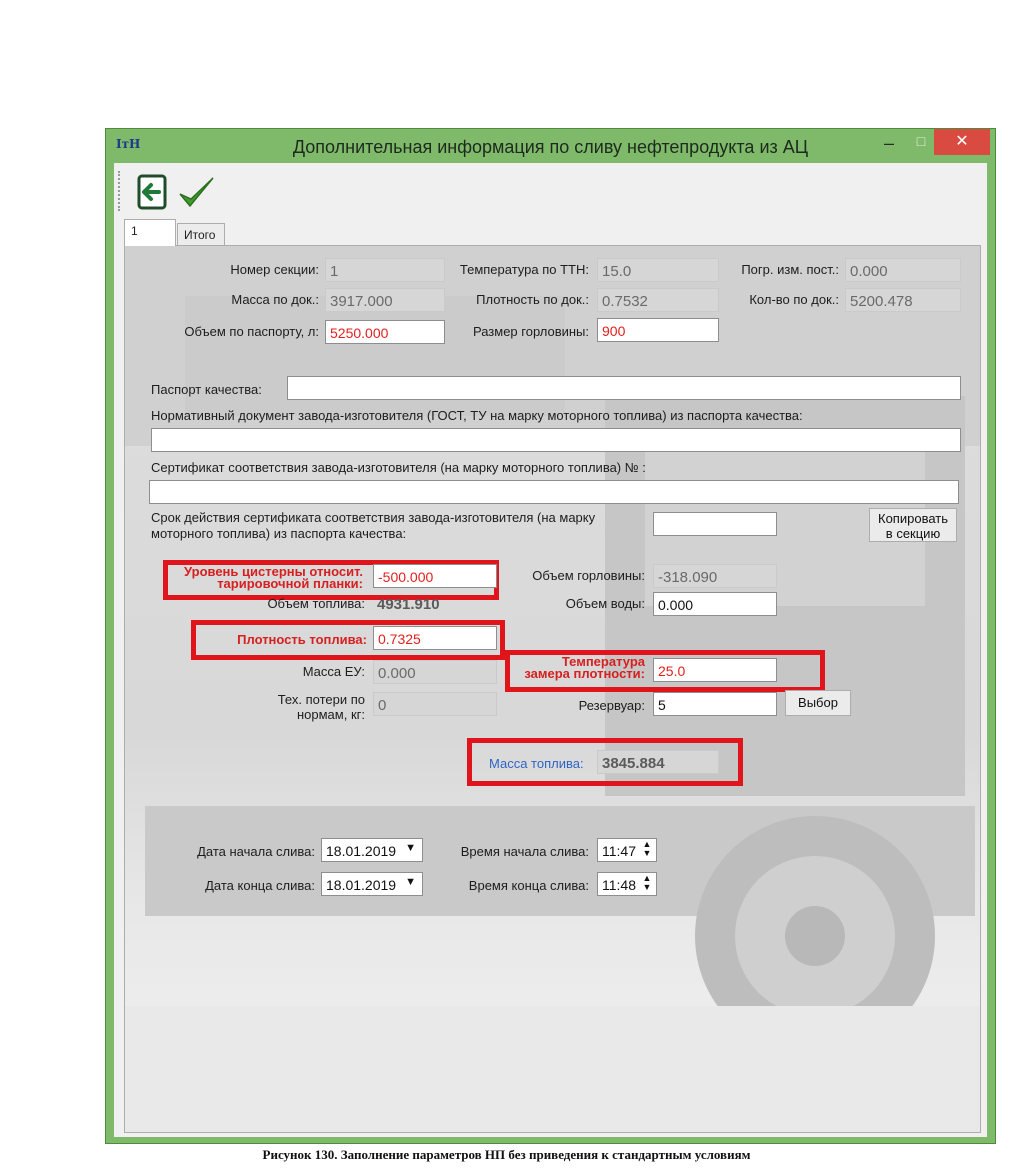 The height and width of the screenshot is (1170, 1013). What do you see at coordinates (550, 191) in the screenshot?
I see `toolbar` at bounding box center [550, 191].